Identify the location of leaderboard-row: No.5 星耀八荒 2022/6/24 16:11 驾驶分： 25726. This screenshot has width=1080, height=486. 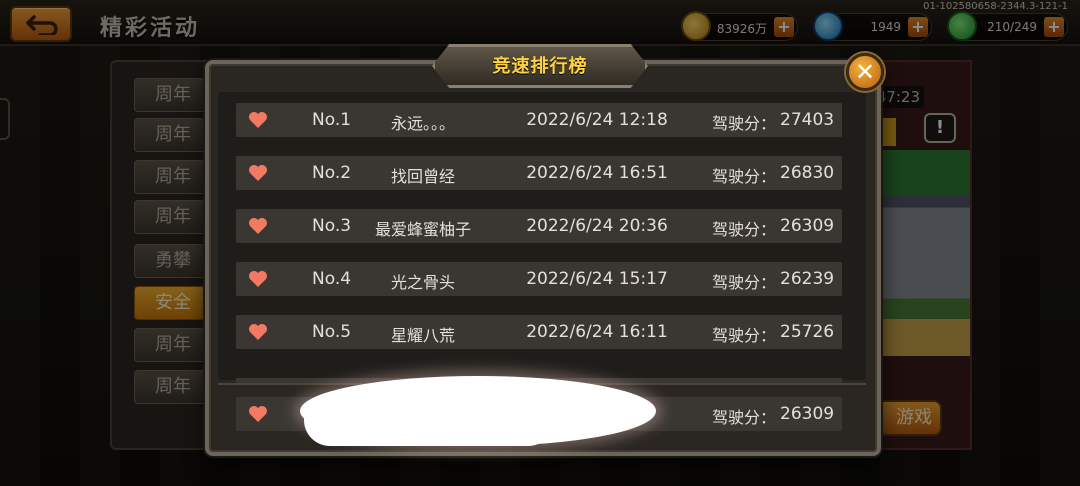
(539, 332).